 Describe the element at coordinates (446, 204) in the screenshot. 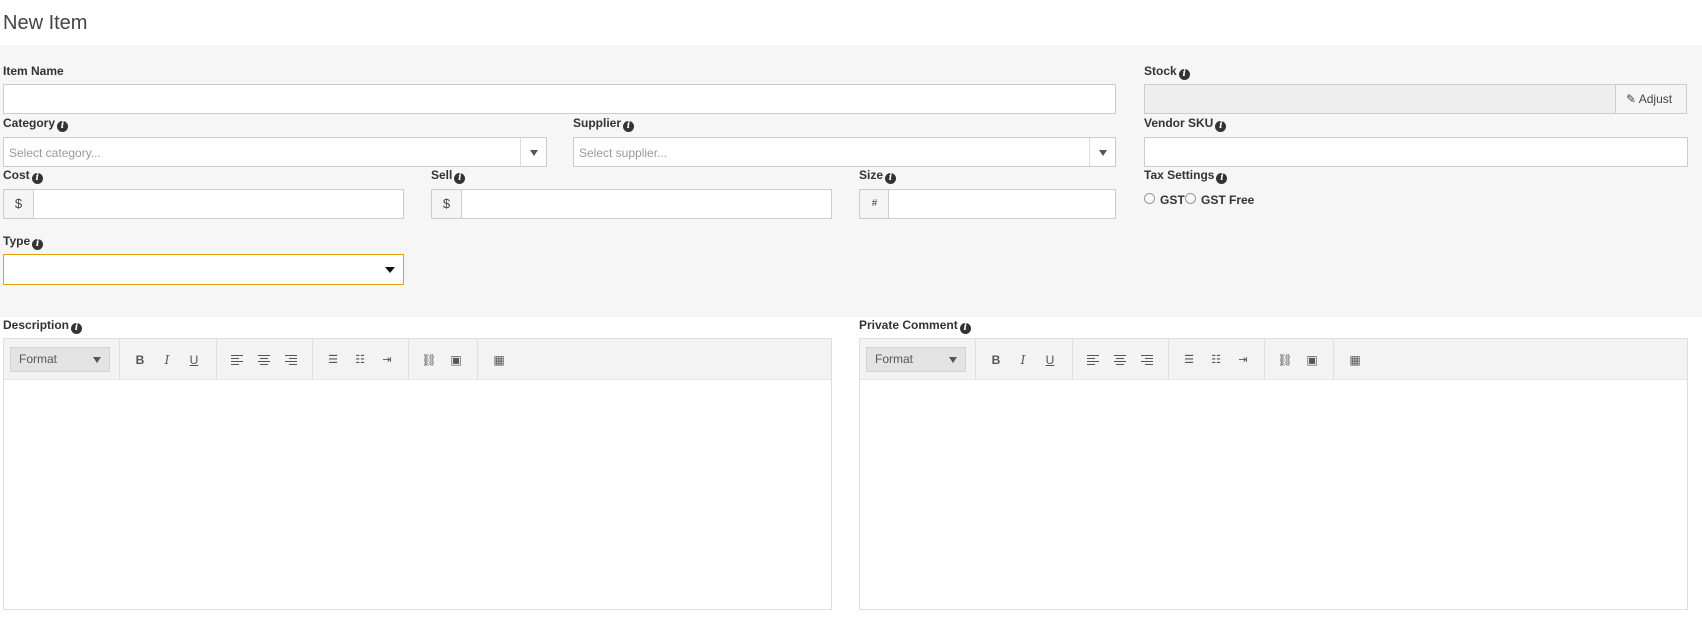

I see `sell-currency-addon: $` at that location.